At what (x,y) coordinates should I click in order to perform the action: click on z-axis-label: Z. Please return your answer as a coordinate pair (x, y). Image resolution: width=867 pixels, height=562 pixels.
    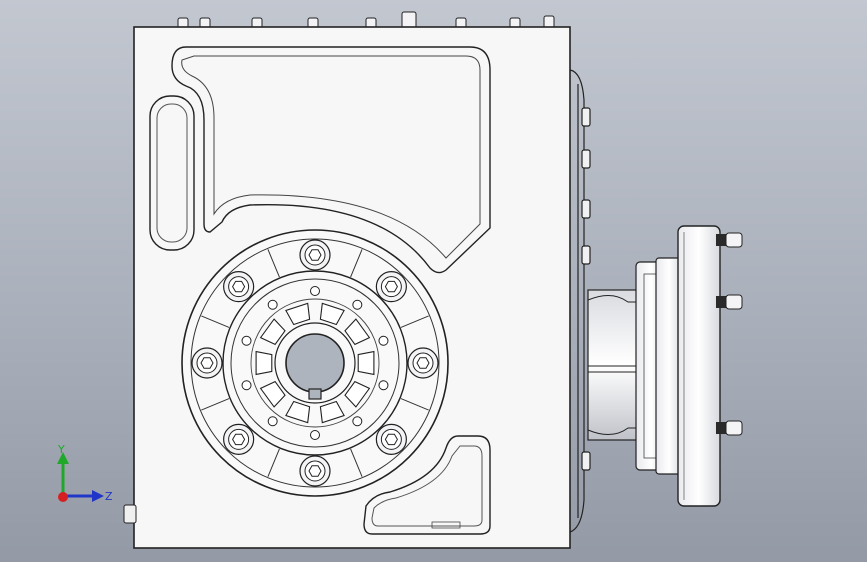
    Looking at the image, I should click on (109, 496).